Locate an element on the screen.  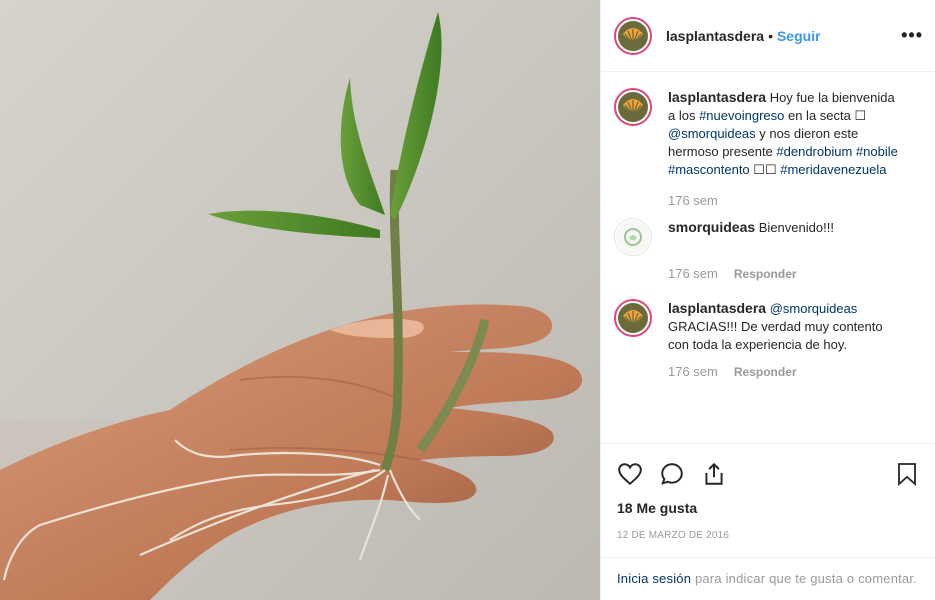
follow-button: Seguir is located at coordinates (799, 36).